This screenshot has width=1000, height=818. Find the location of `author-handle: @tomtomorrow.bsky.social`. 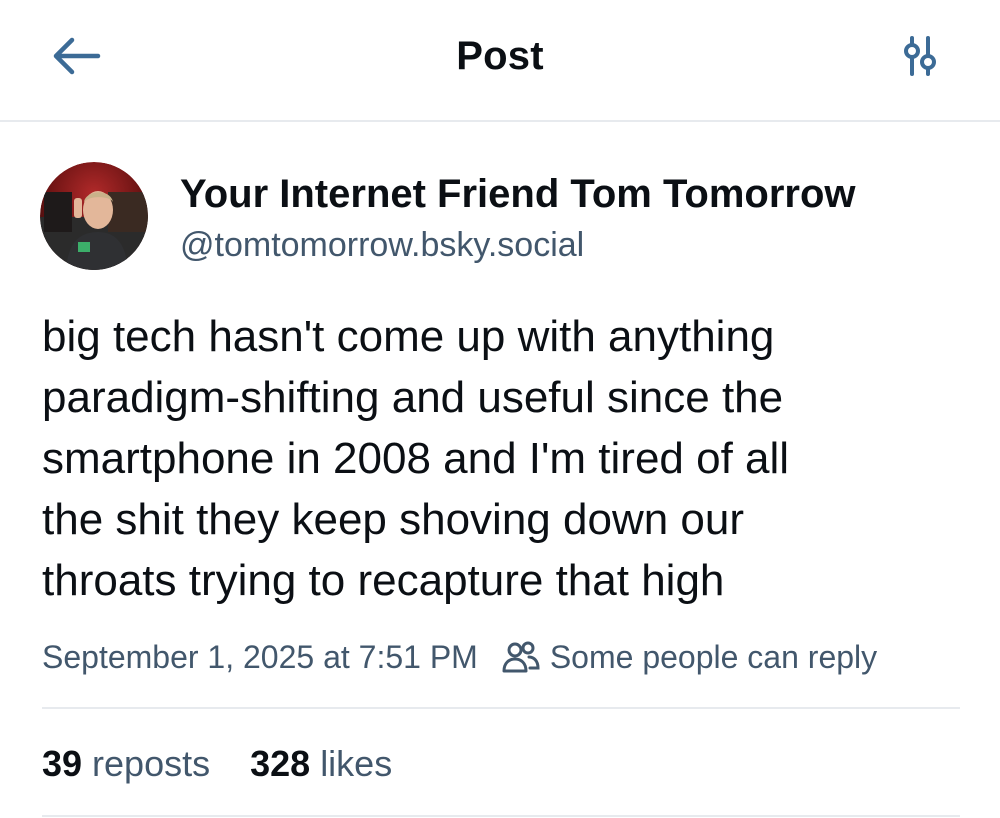

author-handle: @tomtomorrow.bsky.social is located at coordinates (382, 245).